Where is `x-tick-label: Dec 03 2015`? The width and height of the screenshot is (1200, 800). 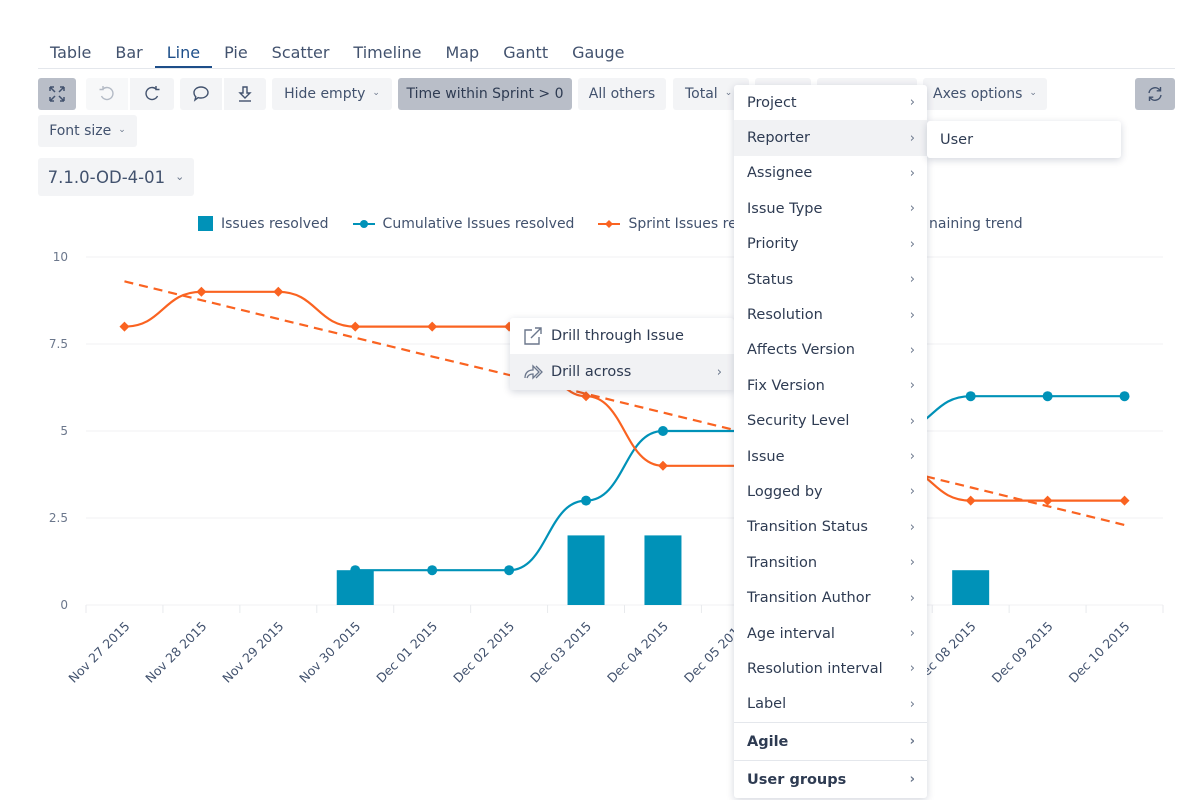
x-tick-label: Dec 03 2015 is located at coordinates (560, 652).